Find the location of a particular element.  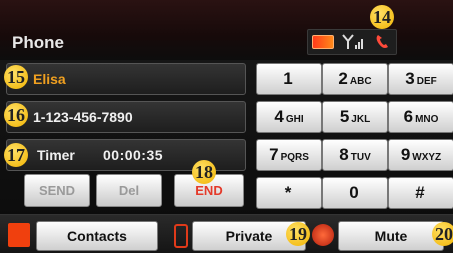

keypad-key-1: 1 is located at coordinates (289, 79).